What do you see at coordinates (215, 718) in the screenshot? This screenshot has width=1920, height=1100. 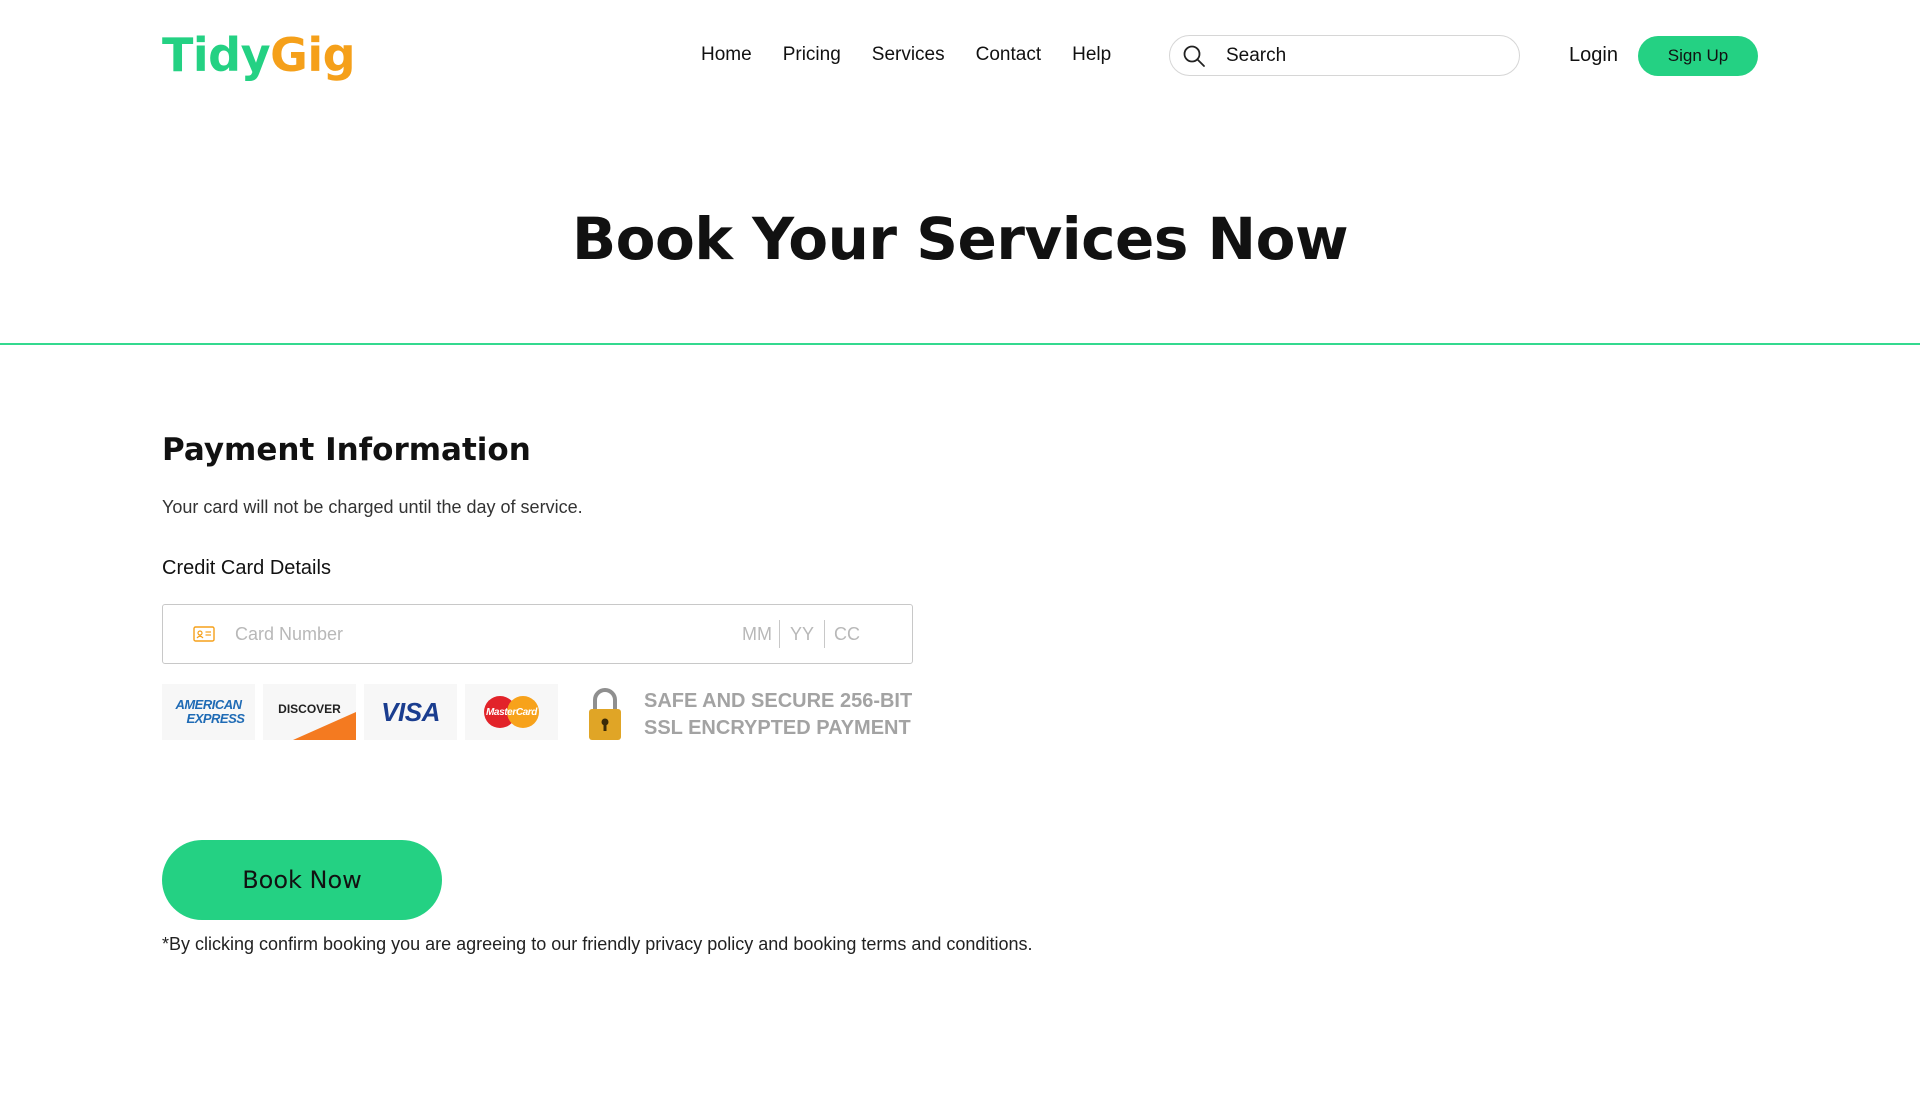 I see `amex-line2: EXPRESS` at bounding box center [215, 718].